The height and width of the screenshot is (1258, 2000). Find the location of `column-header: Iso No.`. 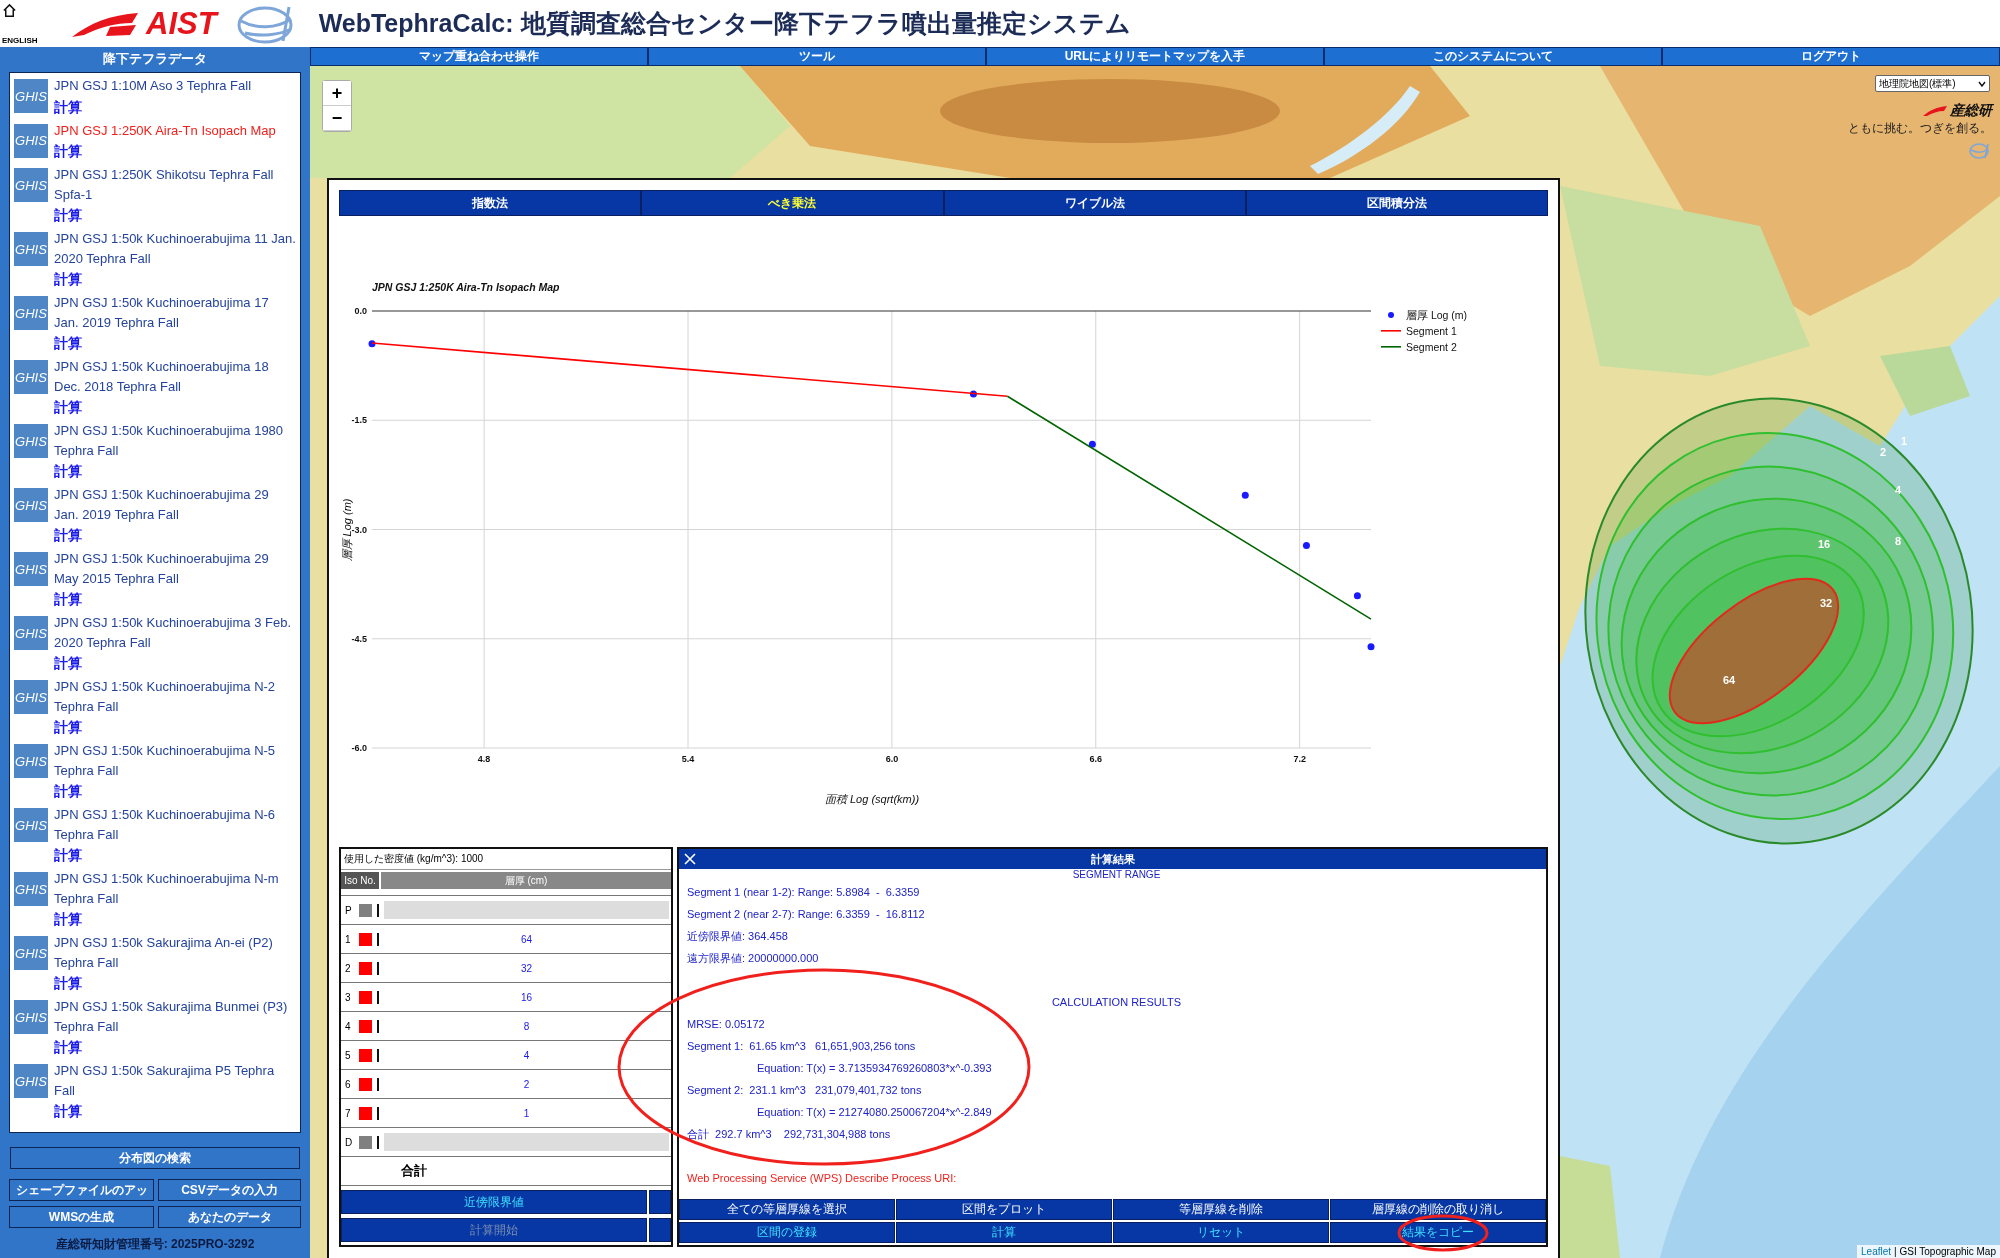

column-header: Iso No. is located at coordinates (360, 880).